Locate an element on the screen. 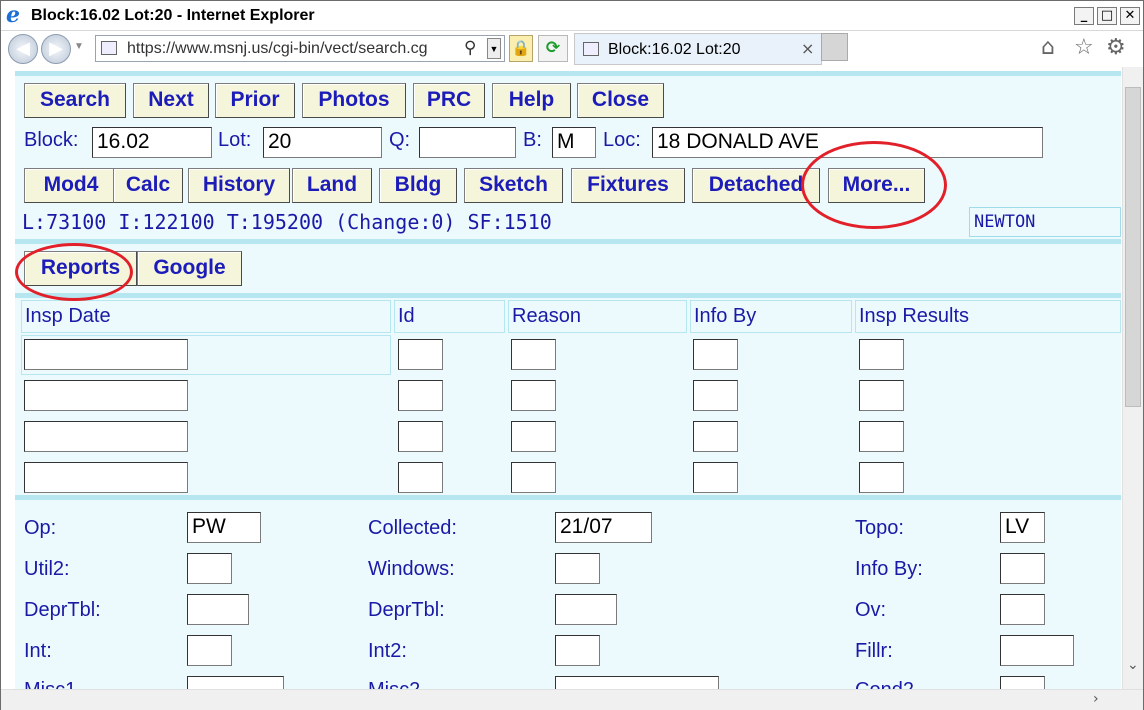 The width and height of the screenshot is (1144, 710). misc1-field is located at coordinates (235, 682).